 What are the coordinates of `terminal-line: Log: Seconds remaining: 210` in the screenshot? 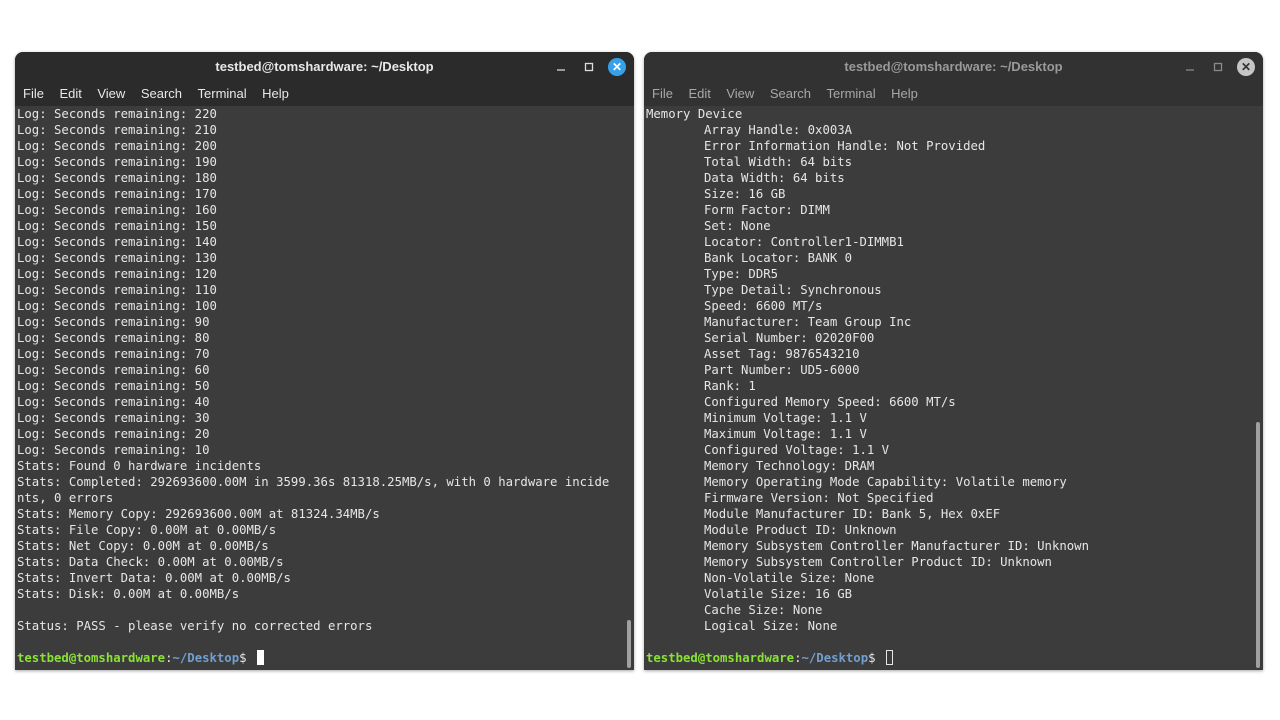 It's located at (117, 130).